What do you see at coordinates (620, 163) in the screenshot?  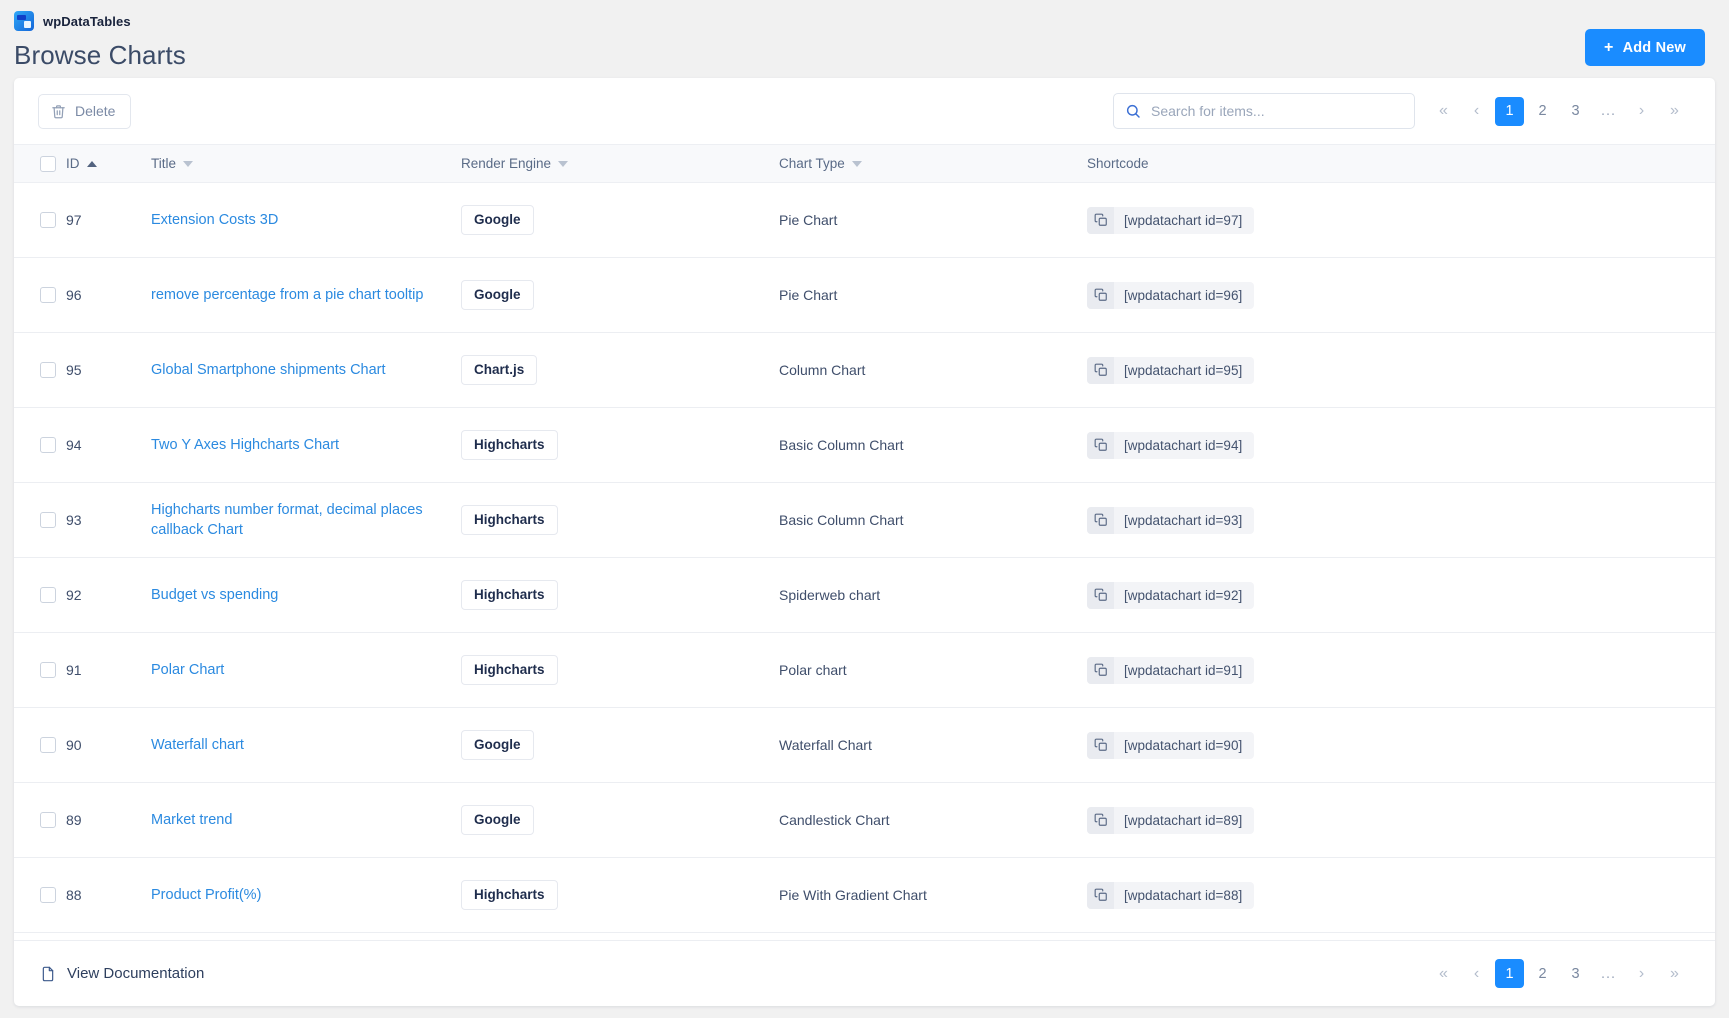 I see `header-render-engine: Render Engine` at bounding box center [620, 163].